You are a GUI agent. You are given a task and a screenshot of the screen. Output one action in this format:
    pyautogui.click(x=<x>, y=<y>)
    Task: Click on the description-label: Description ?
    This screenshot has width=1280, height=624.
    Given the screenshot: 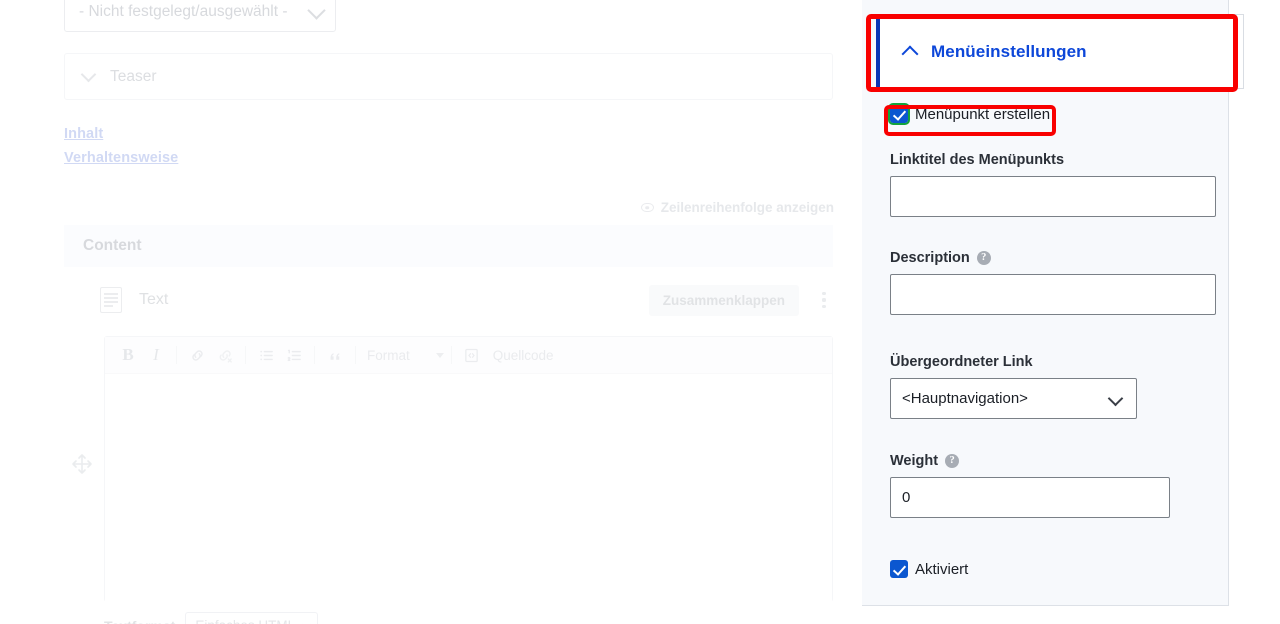 What is the action you would take?
    pyautogui.click(x=1053, y=258)
    